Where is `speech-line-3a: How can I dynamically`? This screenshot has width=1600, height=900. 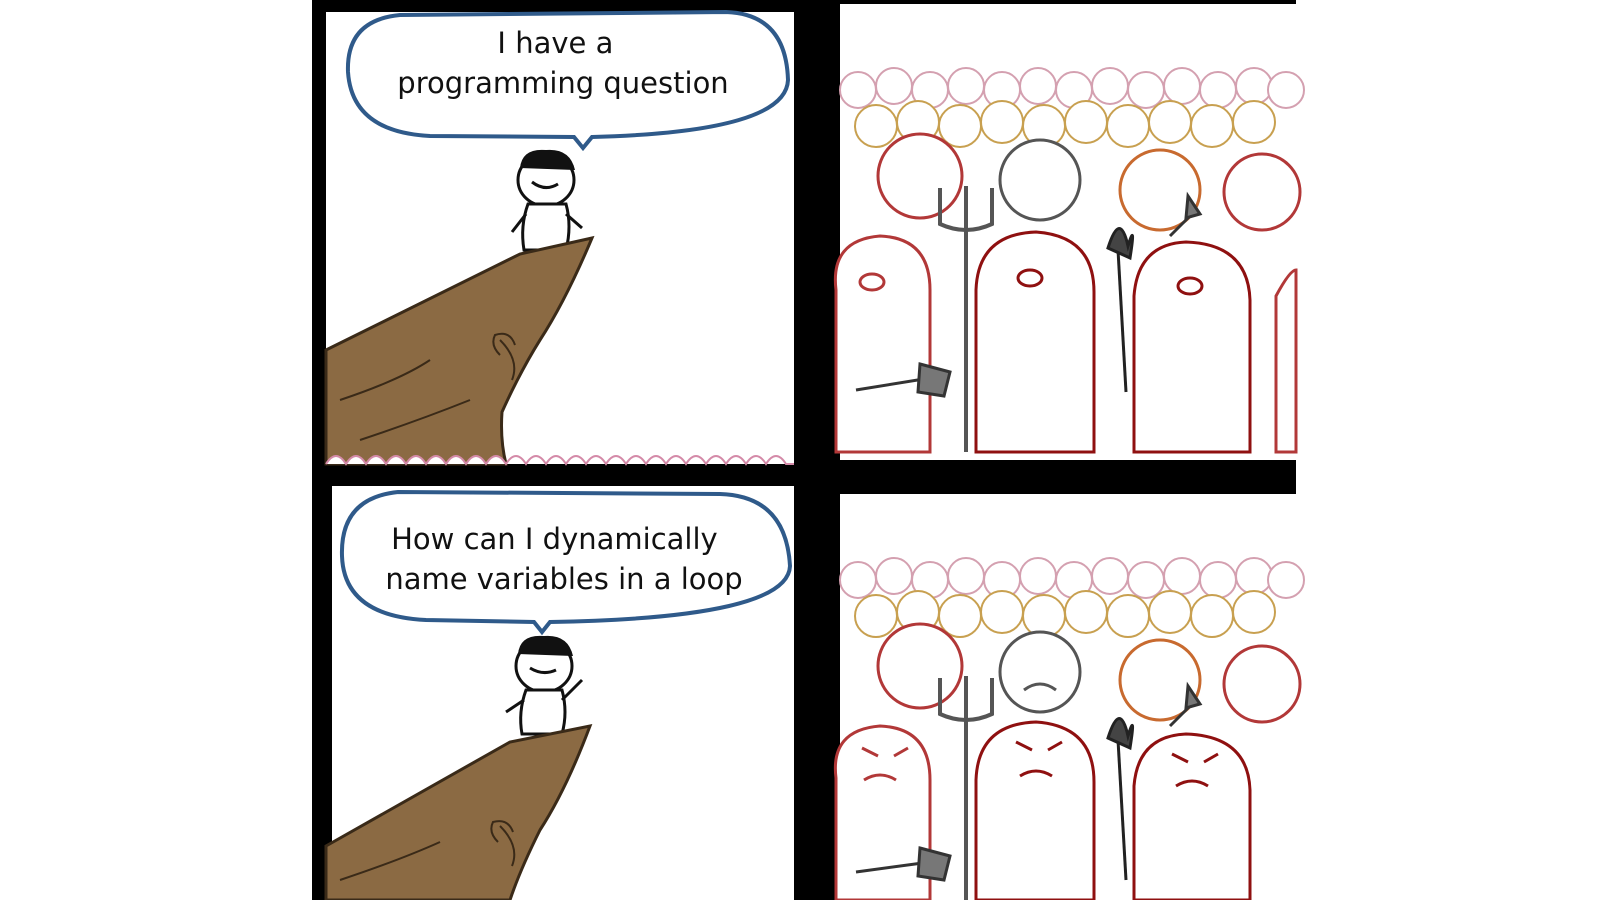
speech-line-3a: How can I dynamically is located at coordinates (554, 539).